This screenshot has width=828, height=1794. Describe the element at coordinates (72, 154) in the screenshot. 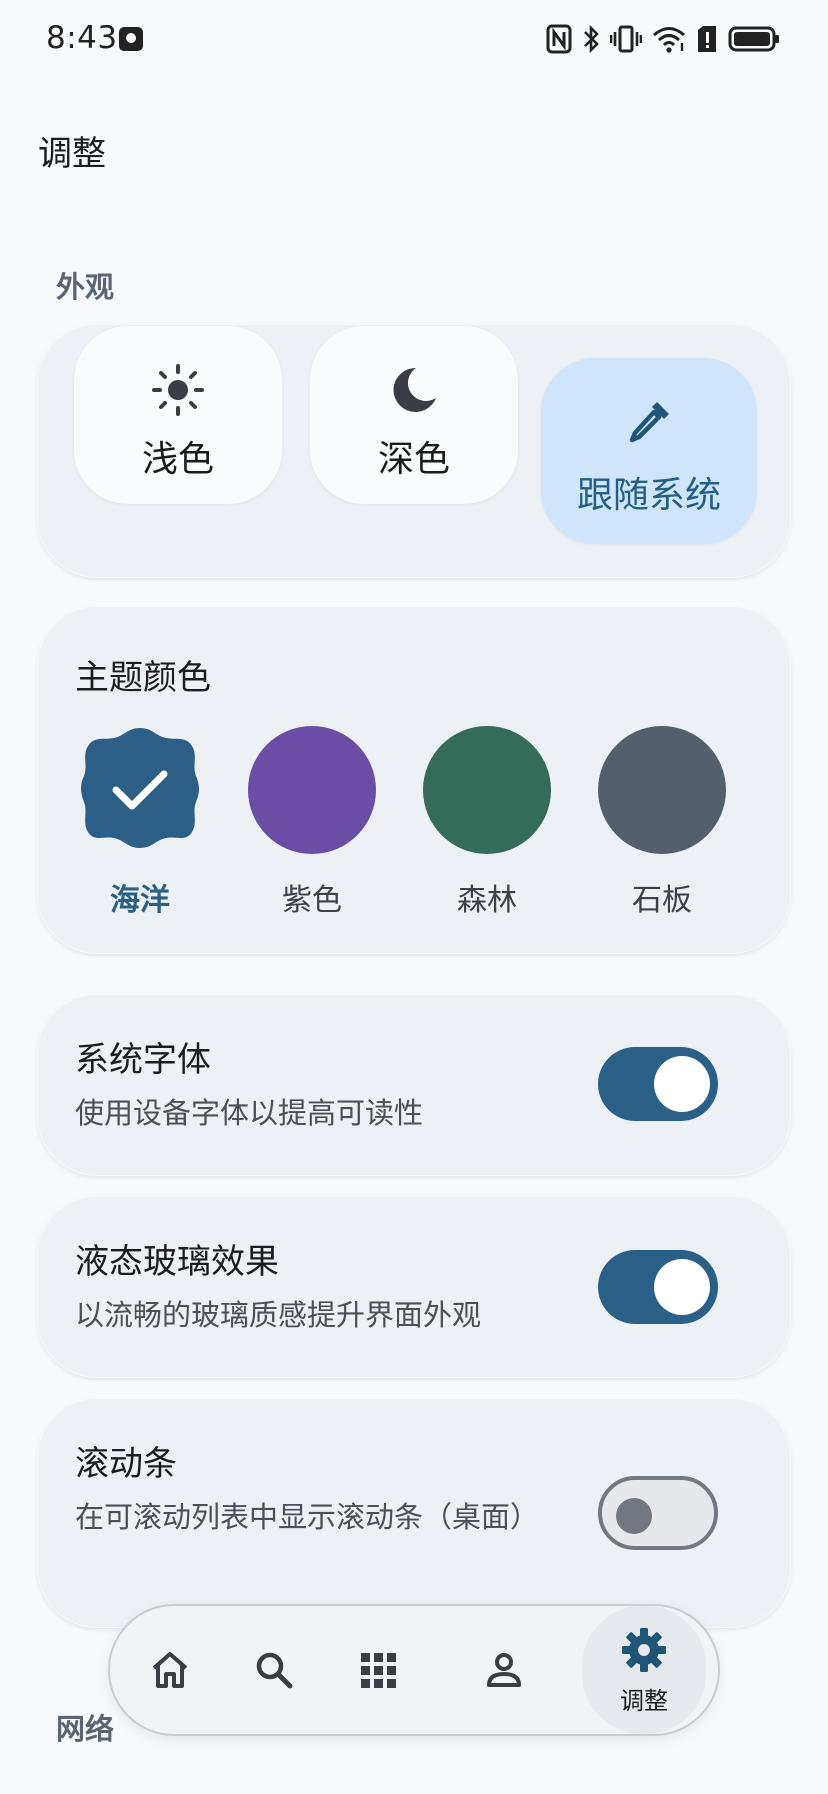

I see `page-title: 调整` at that location.